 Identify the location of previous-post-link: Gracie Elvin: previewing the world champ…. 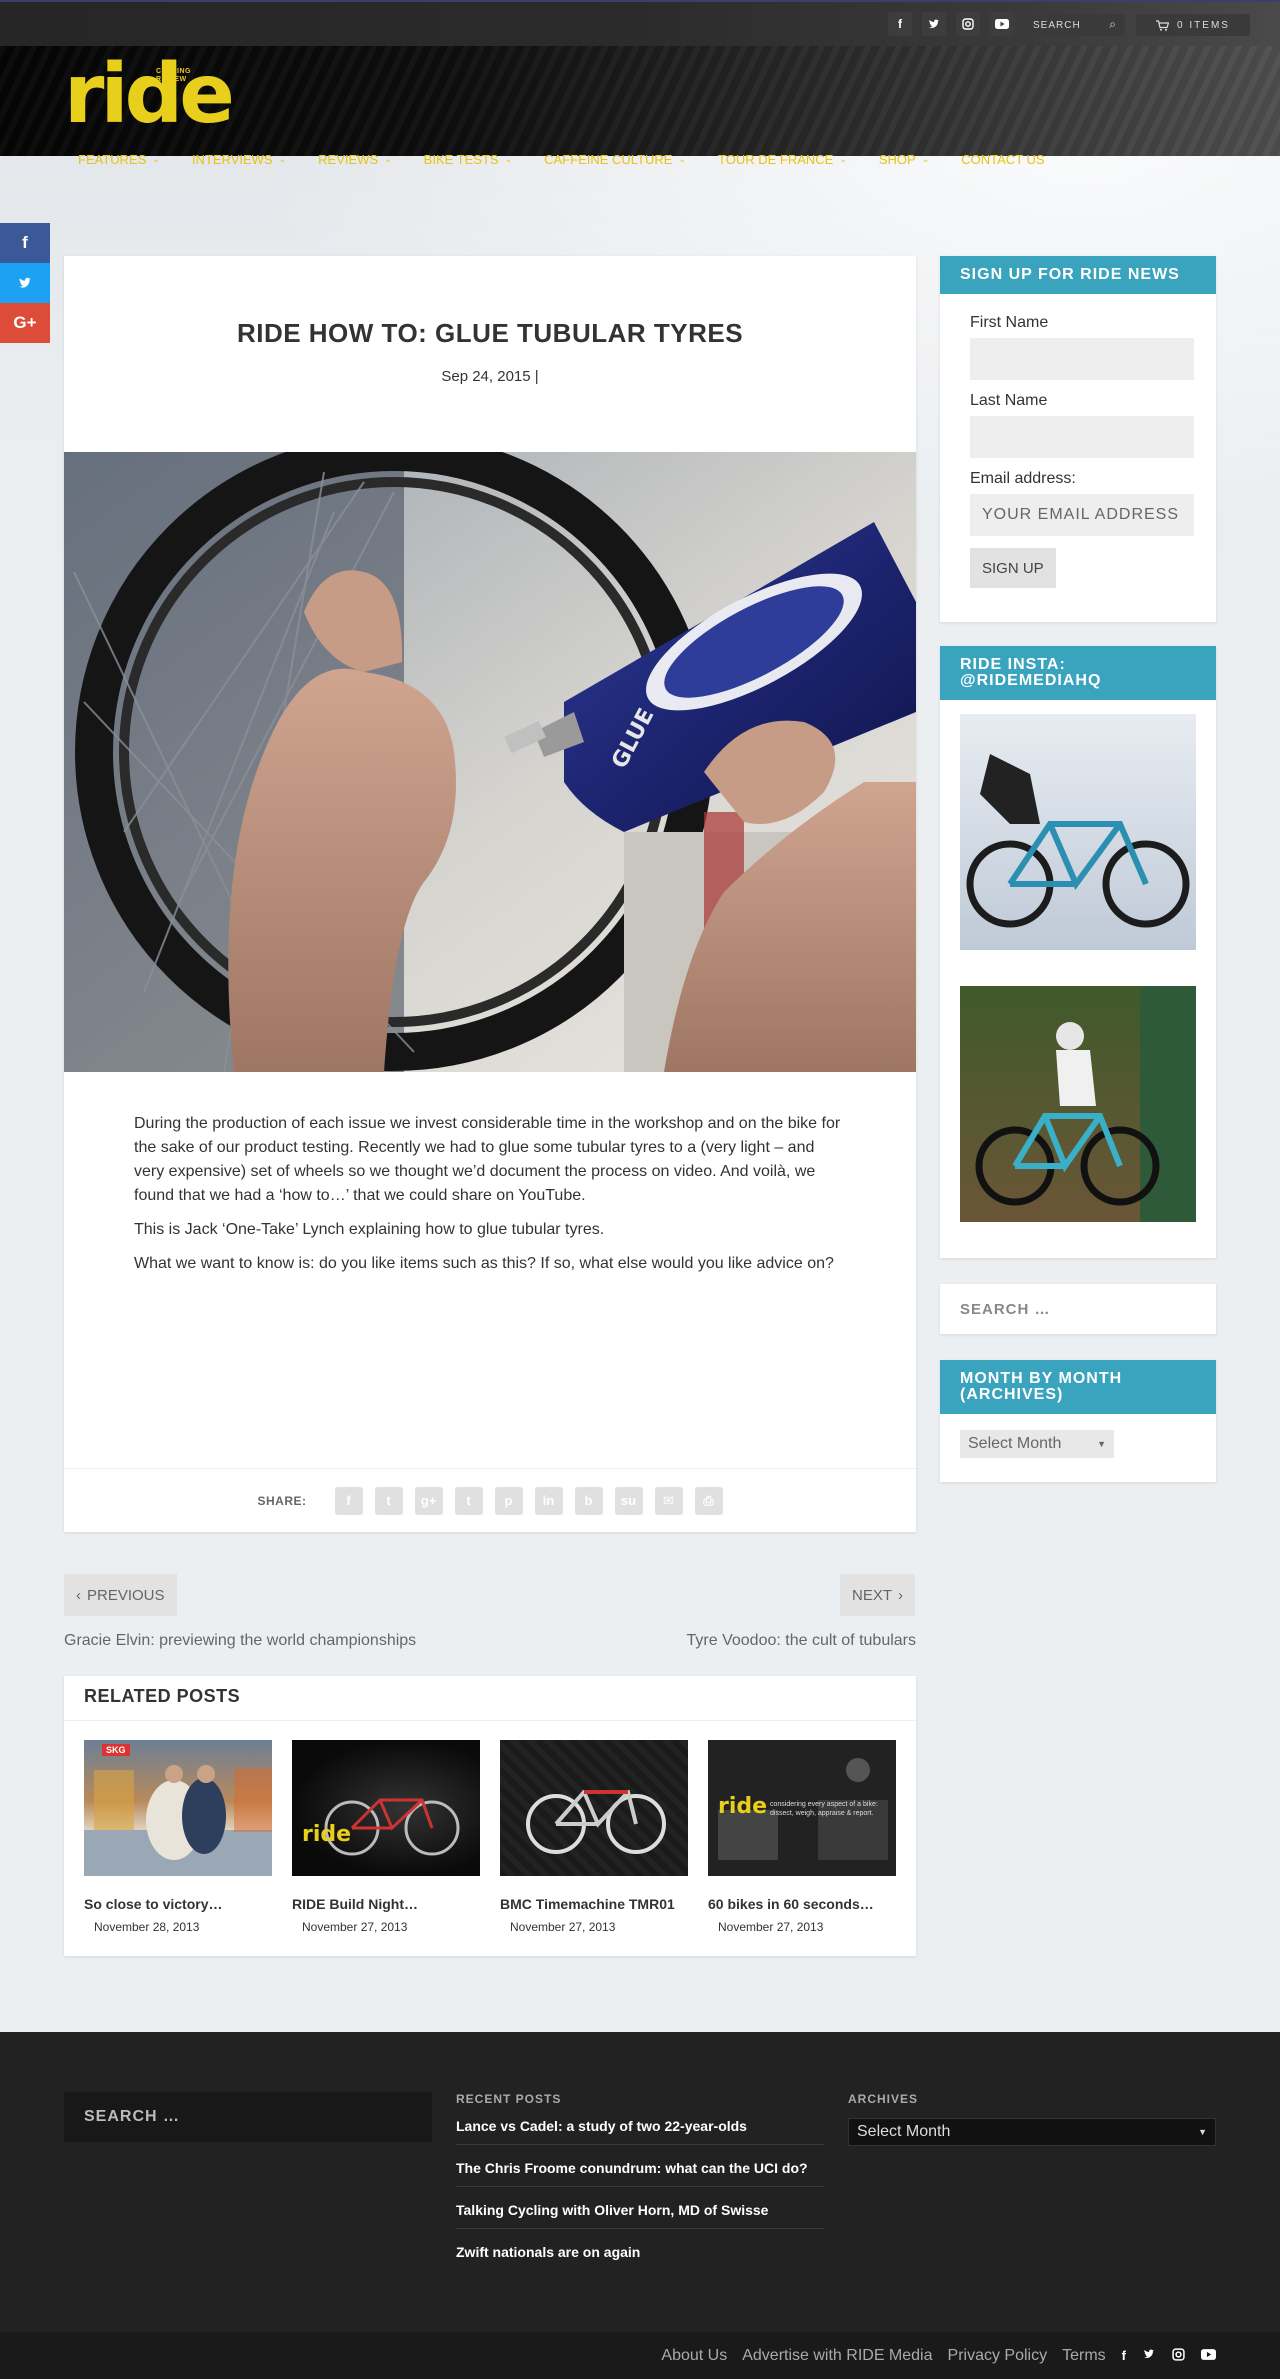
(240, 1641).